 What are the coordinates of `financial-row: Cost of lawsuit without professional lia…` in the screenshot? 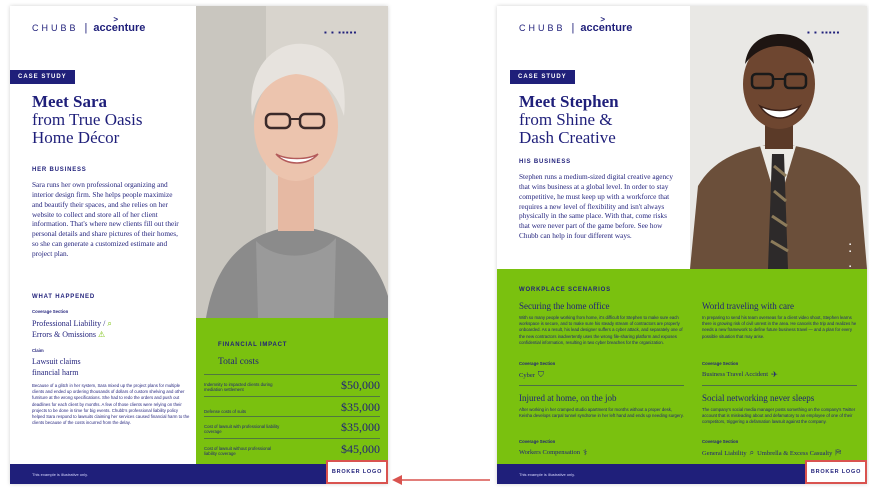 It's located at (292, 447).